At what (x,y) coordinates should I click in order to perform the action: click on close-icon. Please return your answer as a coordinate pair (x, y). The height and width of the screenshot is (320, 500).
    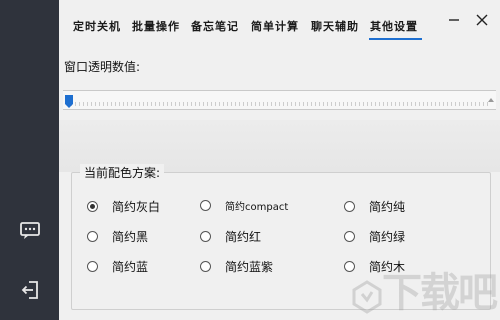
    Looking at the image, I should click on (482, 20).